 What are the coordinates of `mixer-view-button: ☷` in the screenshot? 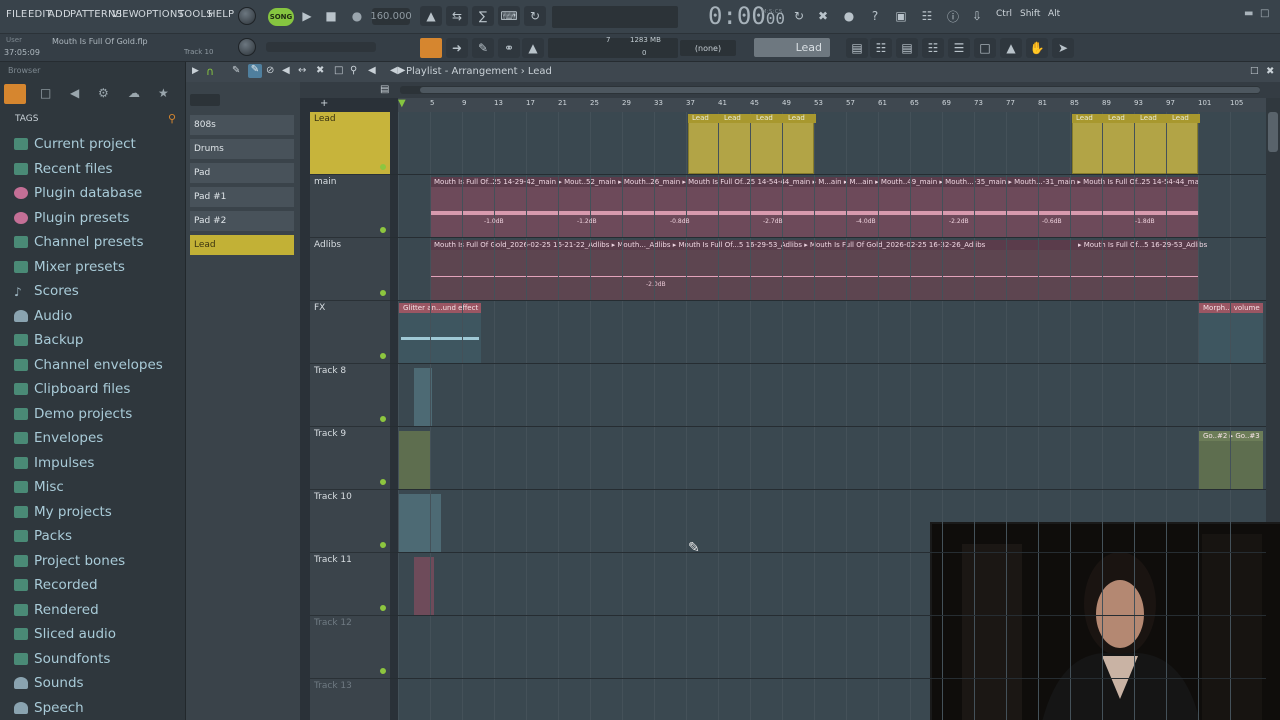 It's located at (933, 48).